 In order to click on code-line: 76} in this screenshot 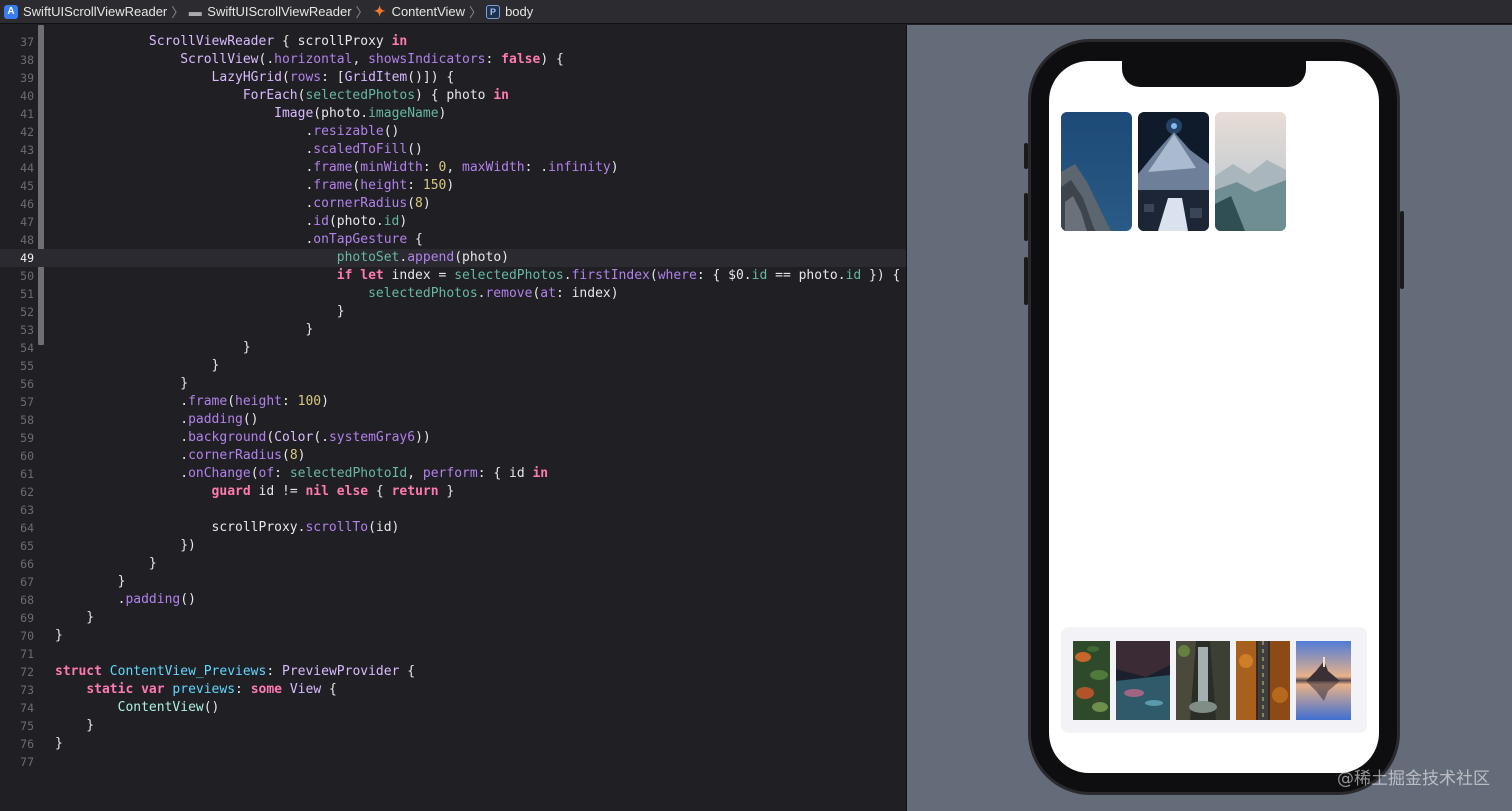, I will do `click(453, 744)`.